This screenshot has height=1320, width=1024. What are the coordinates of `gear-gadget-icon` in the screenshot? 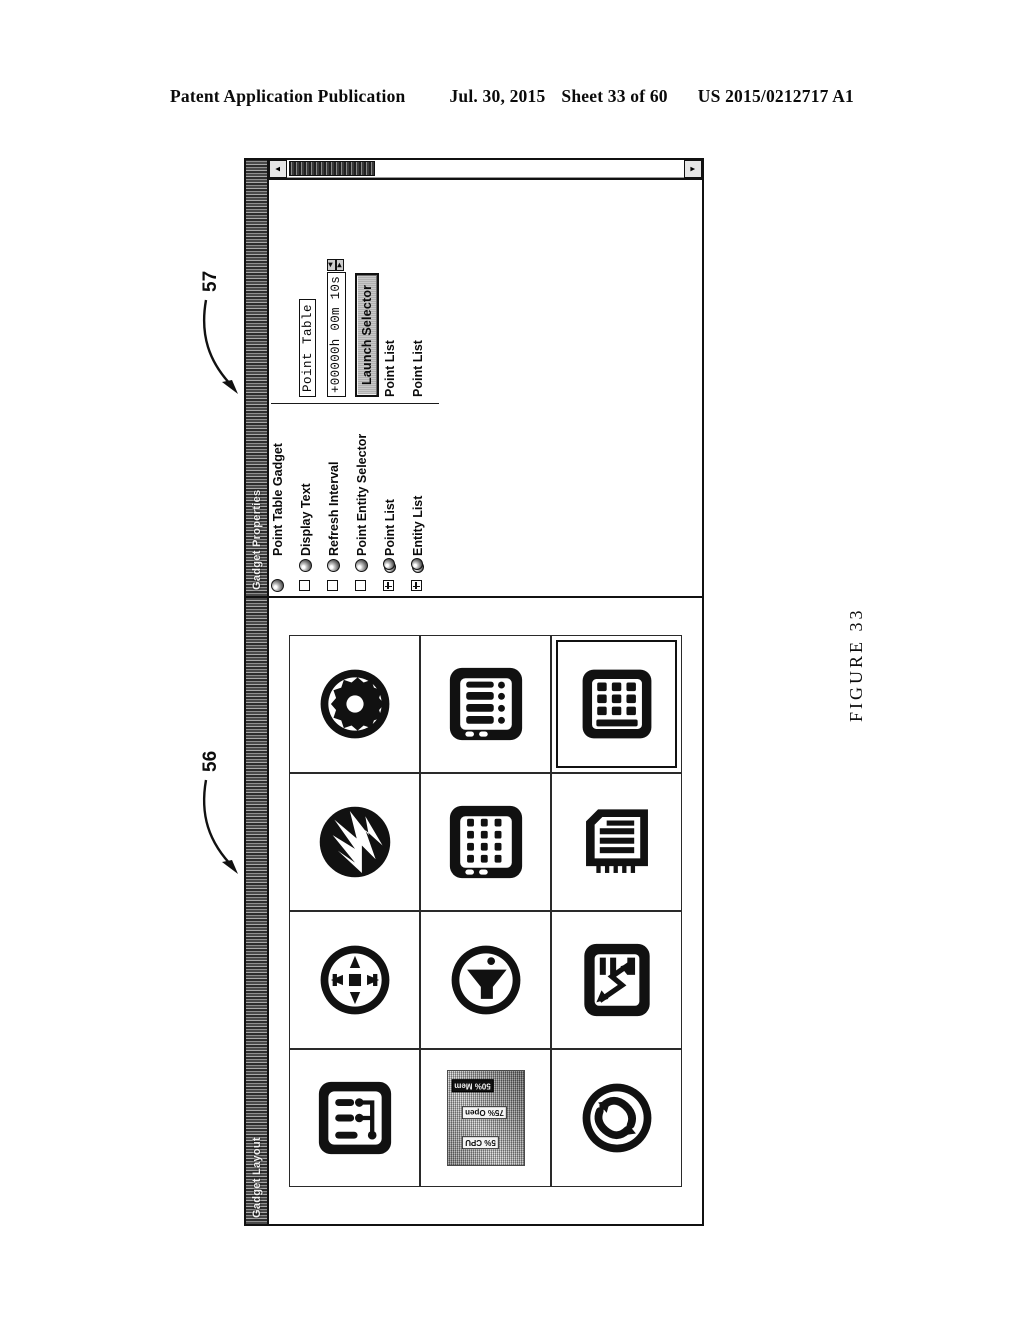 It's located at (354, 704).